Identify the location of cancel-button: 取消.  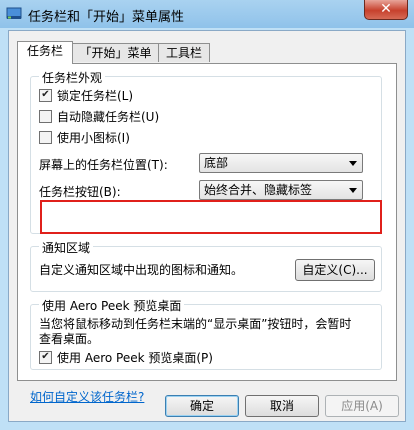
(282, 406).